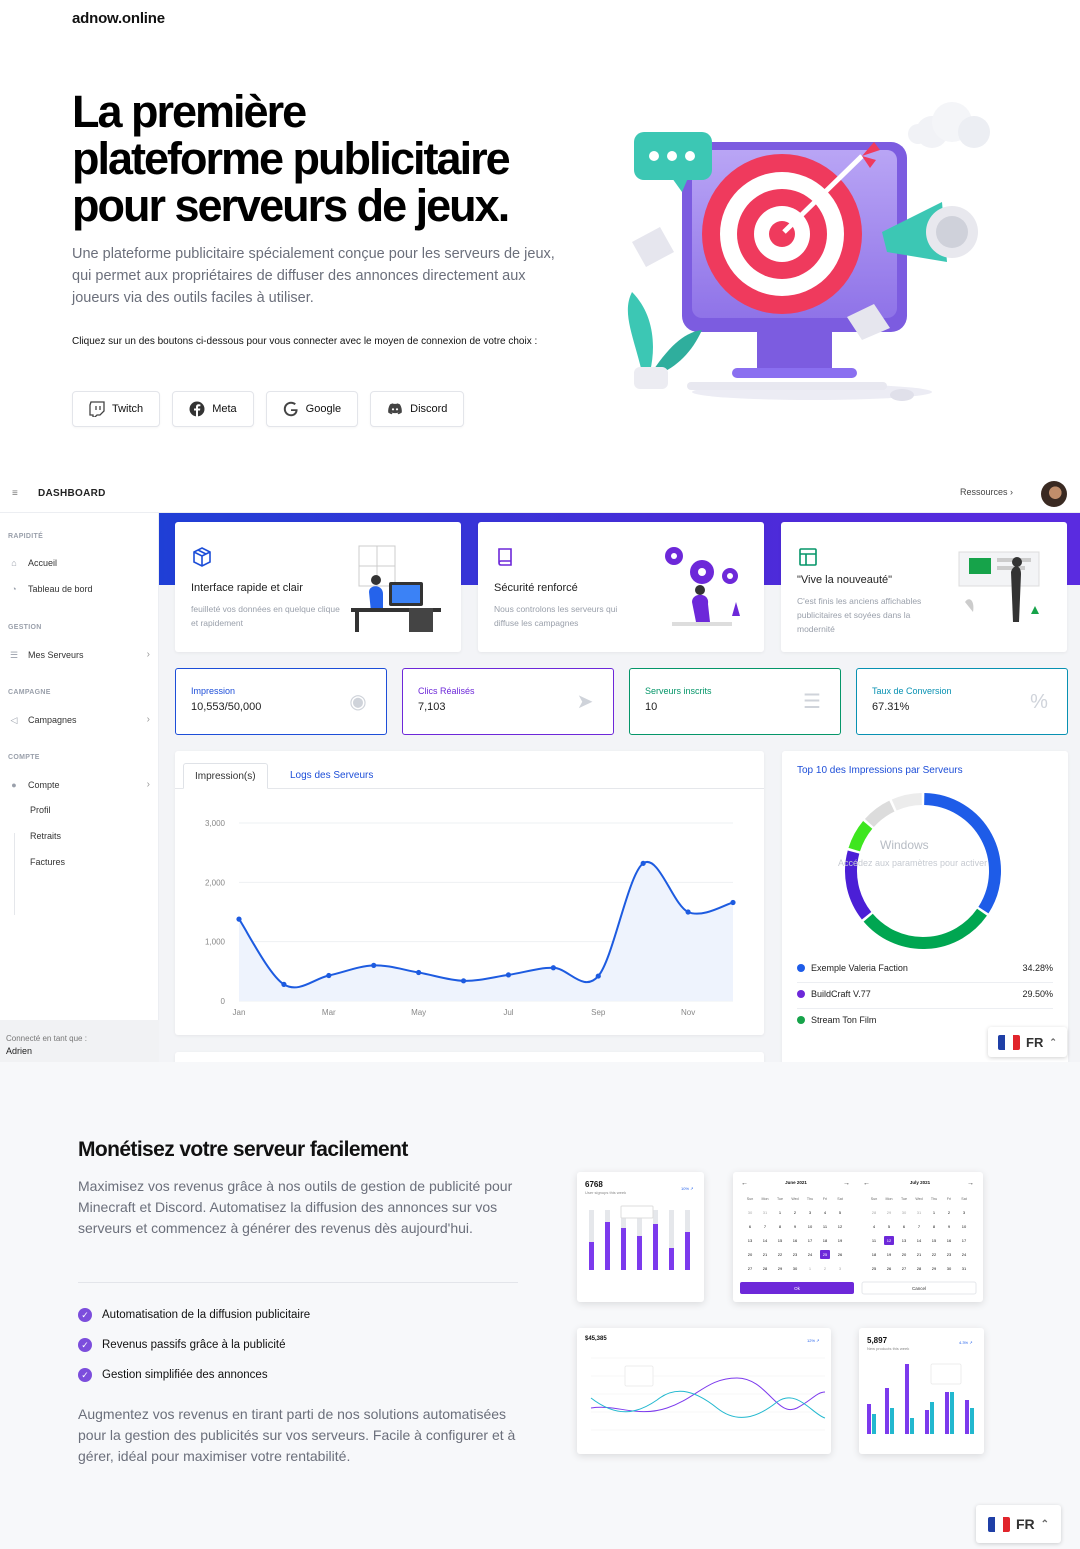 Image resolution: width=1080 pixels, height=1549 pixels. I want to click on sidebar-subitem-profil: Profil, so click(40, 810).